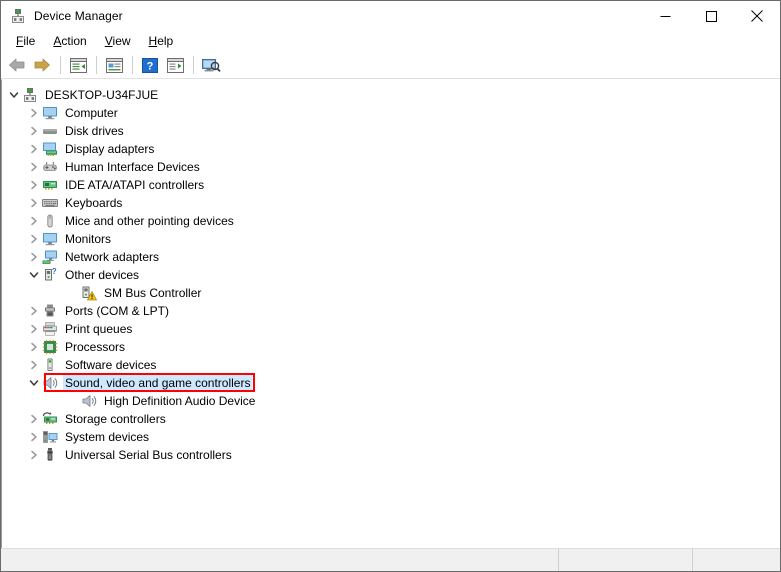 The height and width of the screenshot is (572, 781). What do you see at coordinates (88, 239) in the screenshot?
I see `tree-node-label: Monitors` at bounding box center [88, 239].